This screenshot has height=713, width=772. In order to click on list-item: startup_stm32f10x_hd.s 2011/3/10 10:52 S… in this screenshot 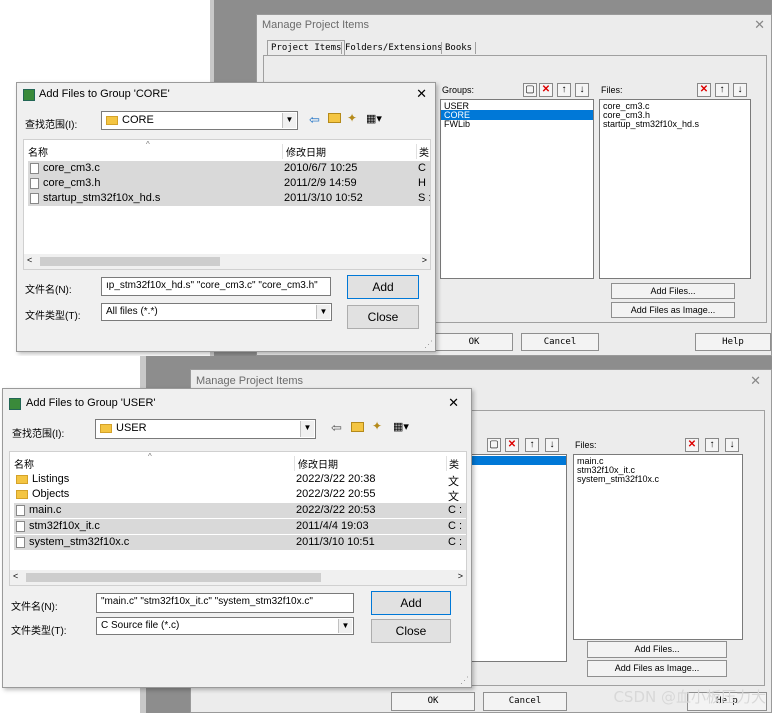, I will do `click(229, 198)`.